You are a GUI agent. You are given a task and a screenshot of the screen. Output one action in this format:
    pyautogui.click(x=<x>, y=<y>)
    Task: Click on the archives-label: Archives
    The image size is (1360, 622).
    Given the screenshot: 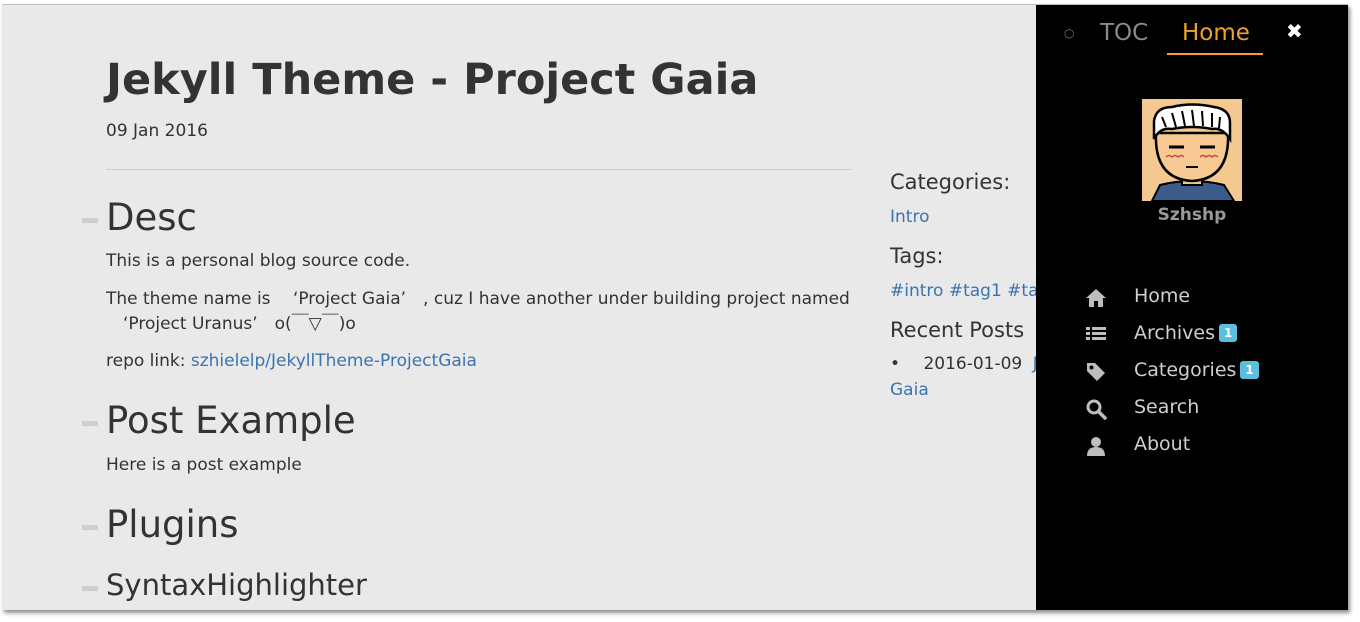 What is the action you would take?
    pyautogui.click(x=1174, y=333)
    